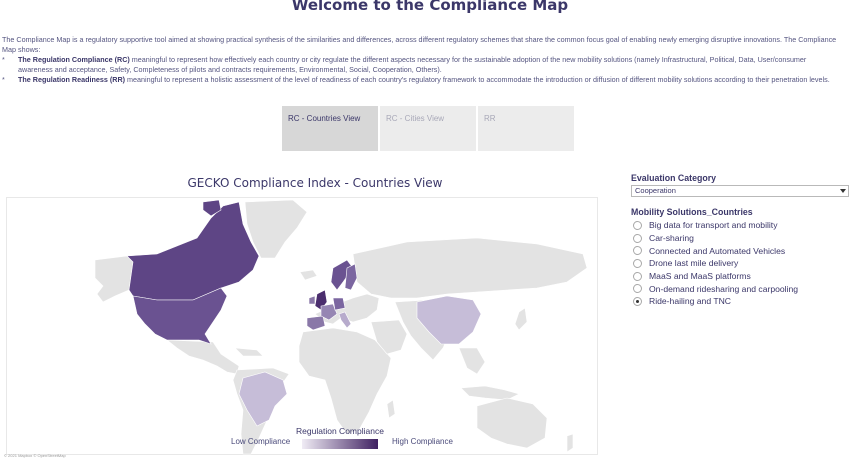 The width and height of the screenshot is (850, 458). What do you see at coordinates (671, 238) in the screenshot?
I see `radio-option-label: Car-sharing` at bounding box center [671, 238].